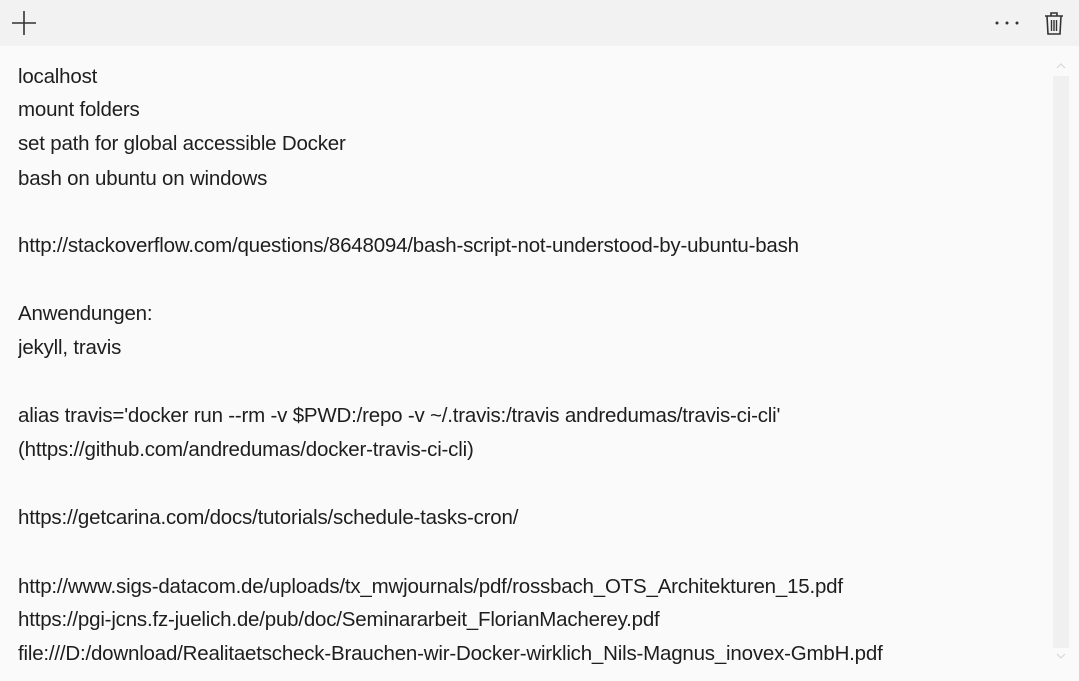 Image resolution: width=1079 pixels, height=681 pixels. What do you see at coordinates (79, 109) in the screenshot?
I see `note-line: mount folders` at bounding box center [79, 109].